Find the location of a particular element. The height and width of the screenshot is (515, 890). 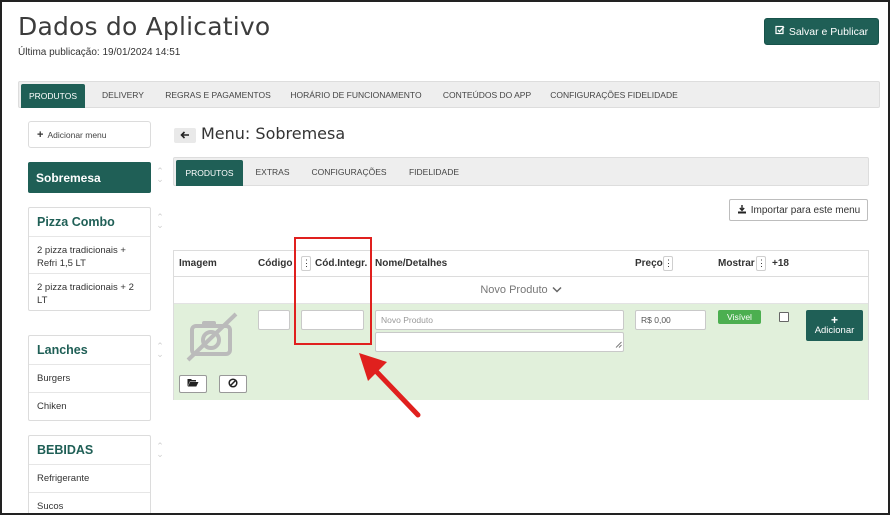

upload-image-button is located at coordinates (193, 384).